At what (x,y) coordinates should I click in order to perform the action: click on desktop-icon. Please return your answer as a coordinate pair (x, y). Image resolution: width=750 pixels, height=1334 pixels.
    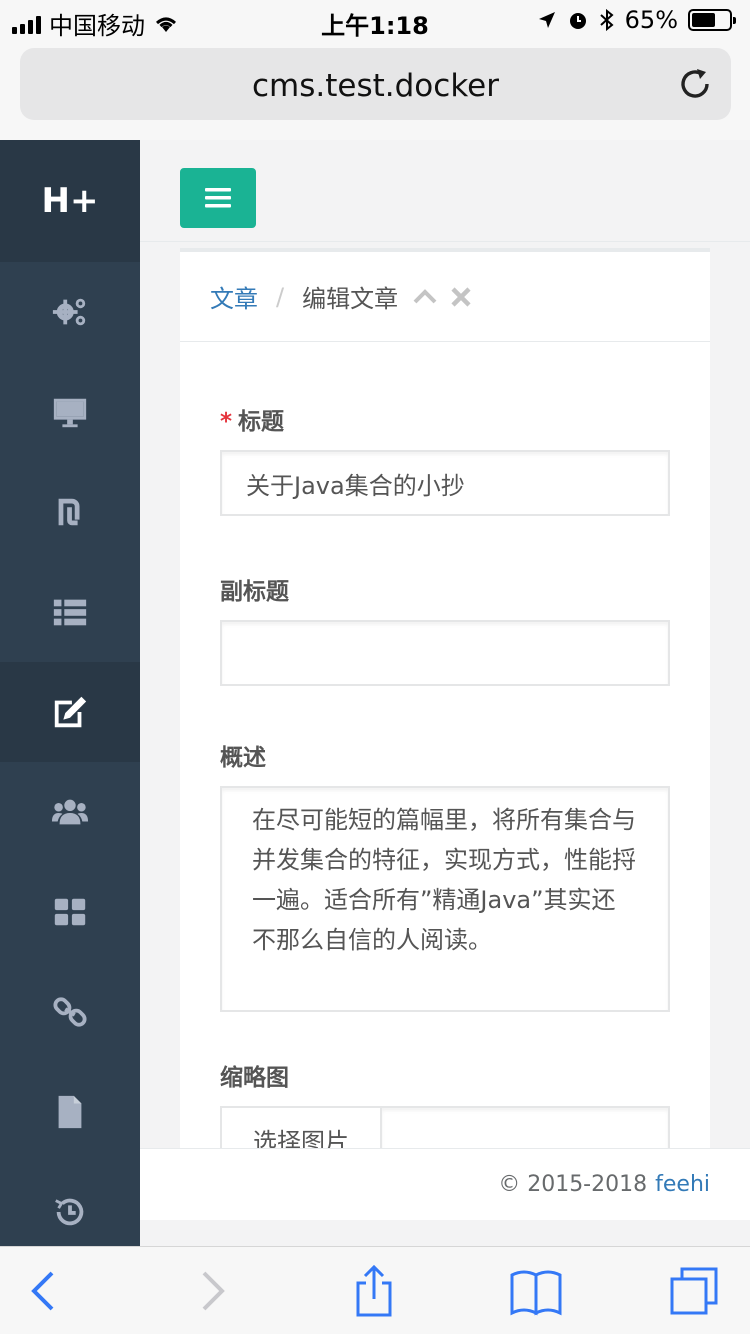
    Looking at the image, I should click on (70, 413).